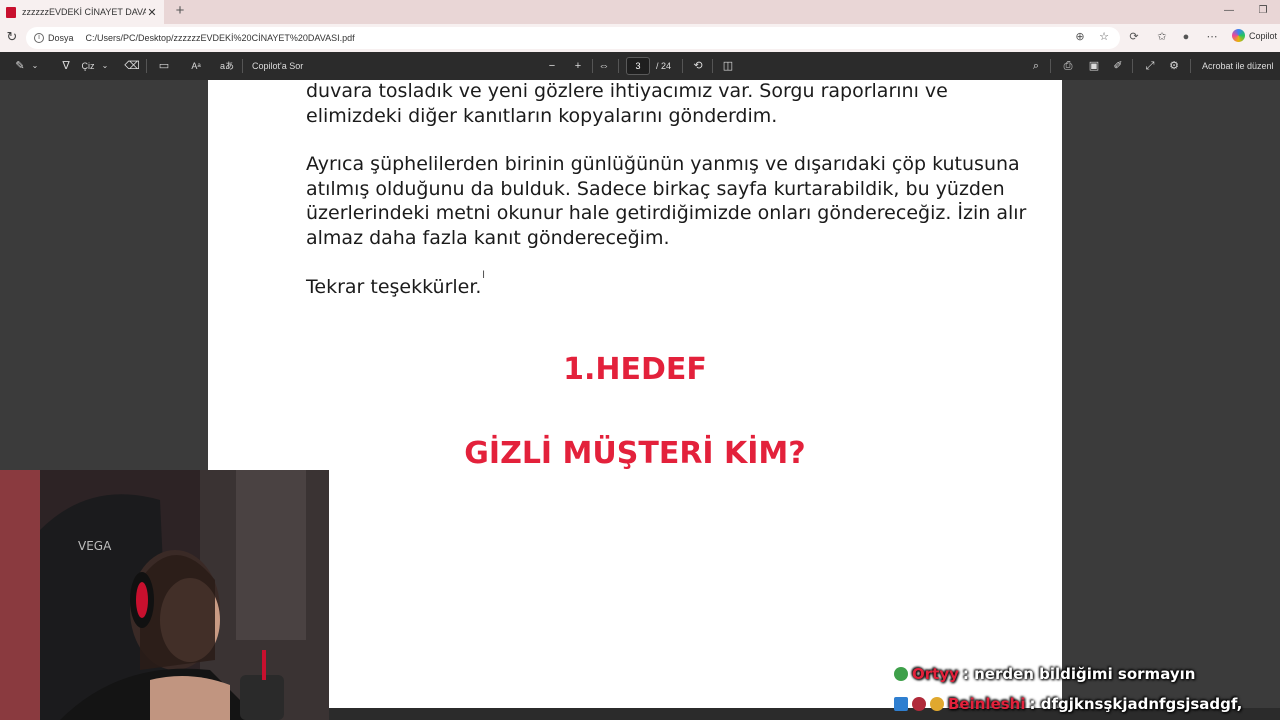  I want to click on acrobat-edit-button: Acrobat ile düzenl, so click(1241, 66).